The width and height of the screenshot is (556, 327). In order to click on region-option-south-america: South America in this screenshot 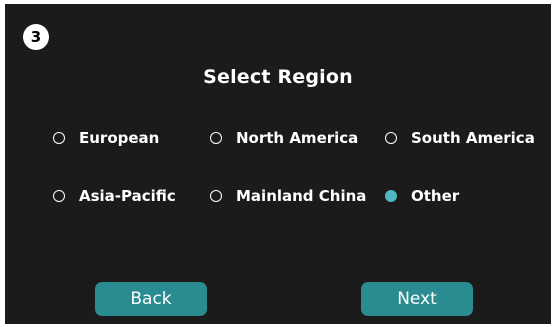, I will do `click(460, 138)`.